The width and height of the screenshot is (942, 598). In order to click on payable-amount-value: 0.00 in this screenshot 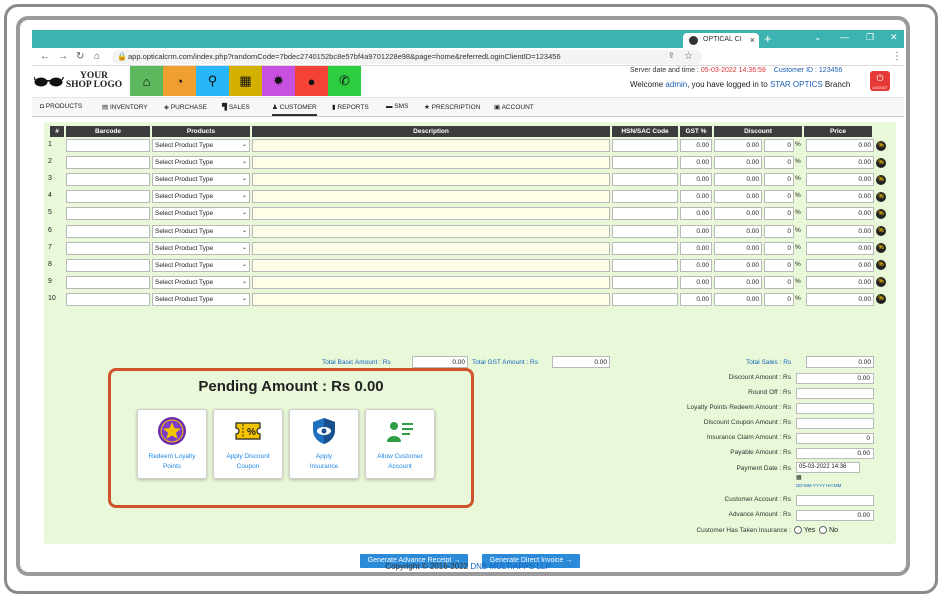, I will do `click(835, 453)`.